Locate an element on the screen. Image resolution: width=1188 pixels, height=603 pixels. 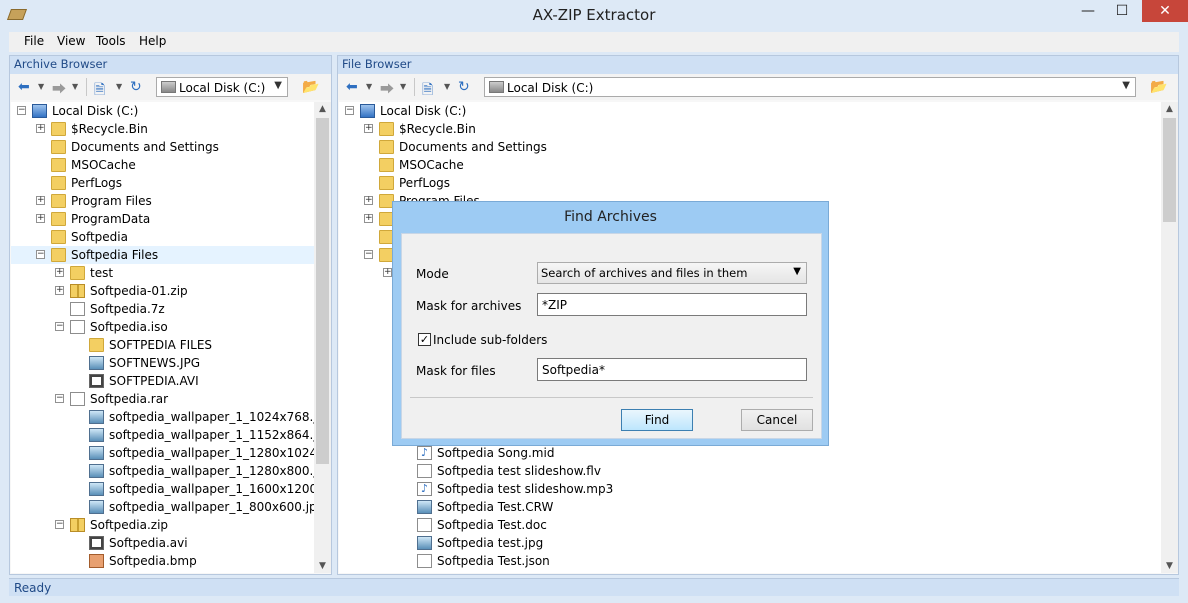
tree-item: + Softpedia-01.zip is located at coordinates (162, 291).